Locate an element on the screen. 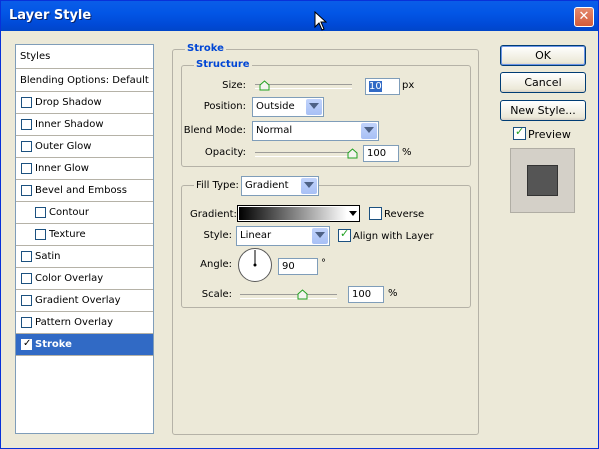 The image size is (599, 449). style-item-pattern-overlay: Pattern Overlay is located at coordinates (84, 323).